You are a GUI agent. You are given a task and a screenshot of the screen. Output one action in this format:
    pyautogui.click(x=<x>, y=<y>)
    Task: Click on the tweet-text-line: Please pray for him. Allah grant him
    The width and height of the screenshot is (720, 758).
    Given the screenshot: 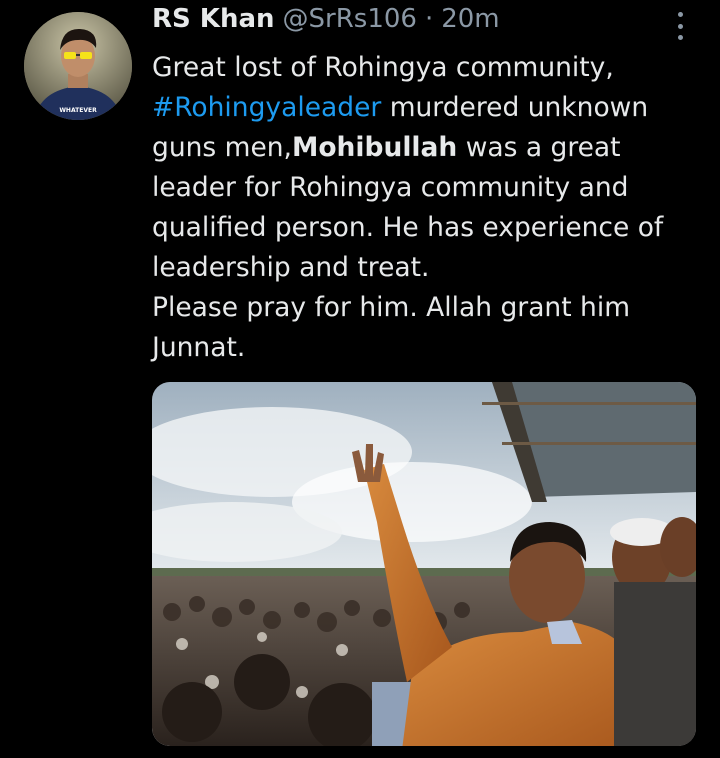 What is the action you would take?
    pyautogui.click(x=391, y=307)
    